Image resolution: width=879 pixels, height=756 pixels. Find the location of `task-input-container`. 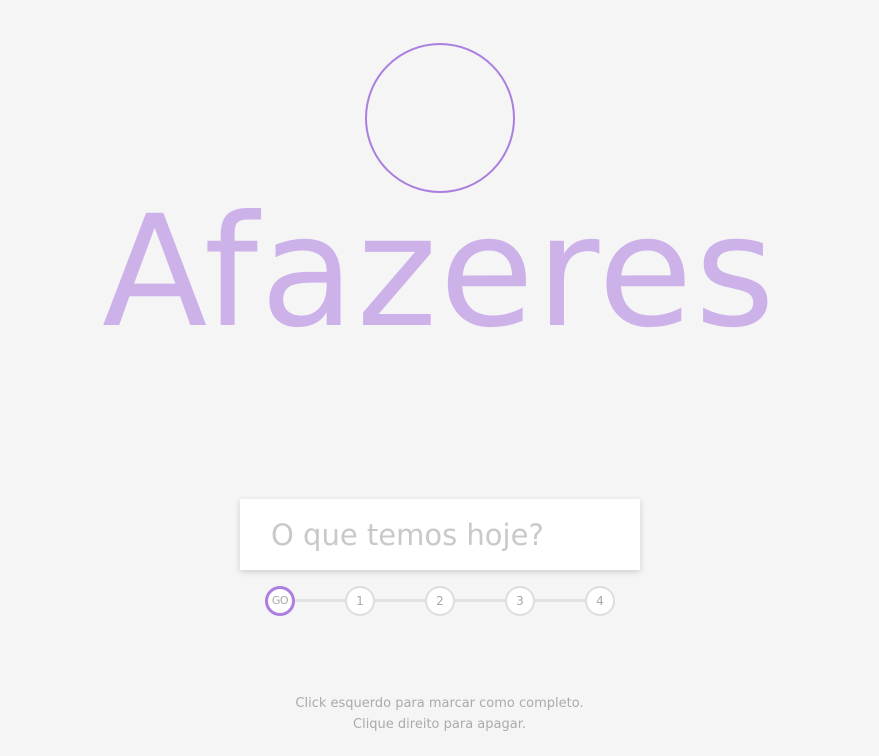

task-input-container is located at coordinates (440, 534).